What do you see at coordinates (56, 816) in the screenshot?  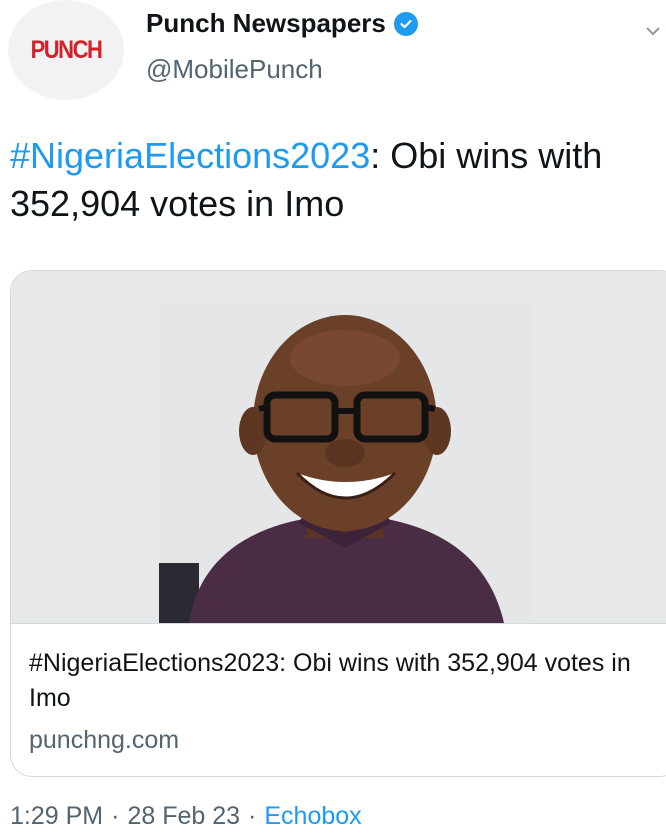 I see `tweet-time: 1:29 PM` at bounding box center [56, 816].